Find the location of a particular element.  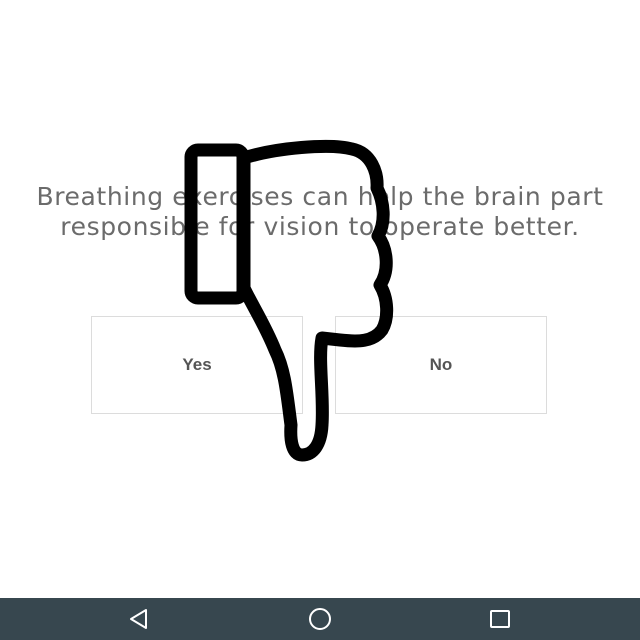

back-triangle-icon is located at coordinates (138, 619).